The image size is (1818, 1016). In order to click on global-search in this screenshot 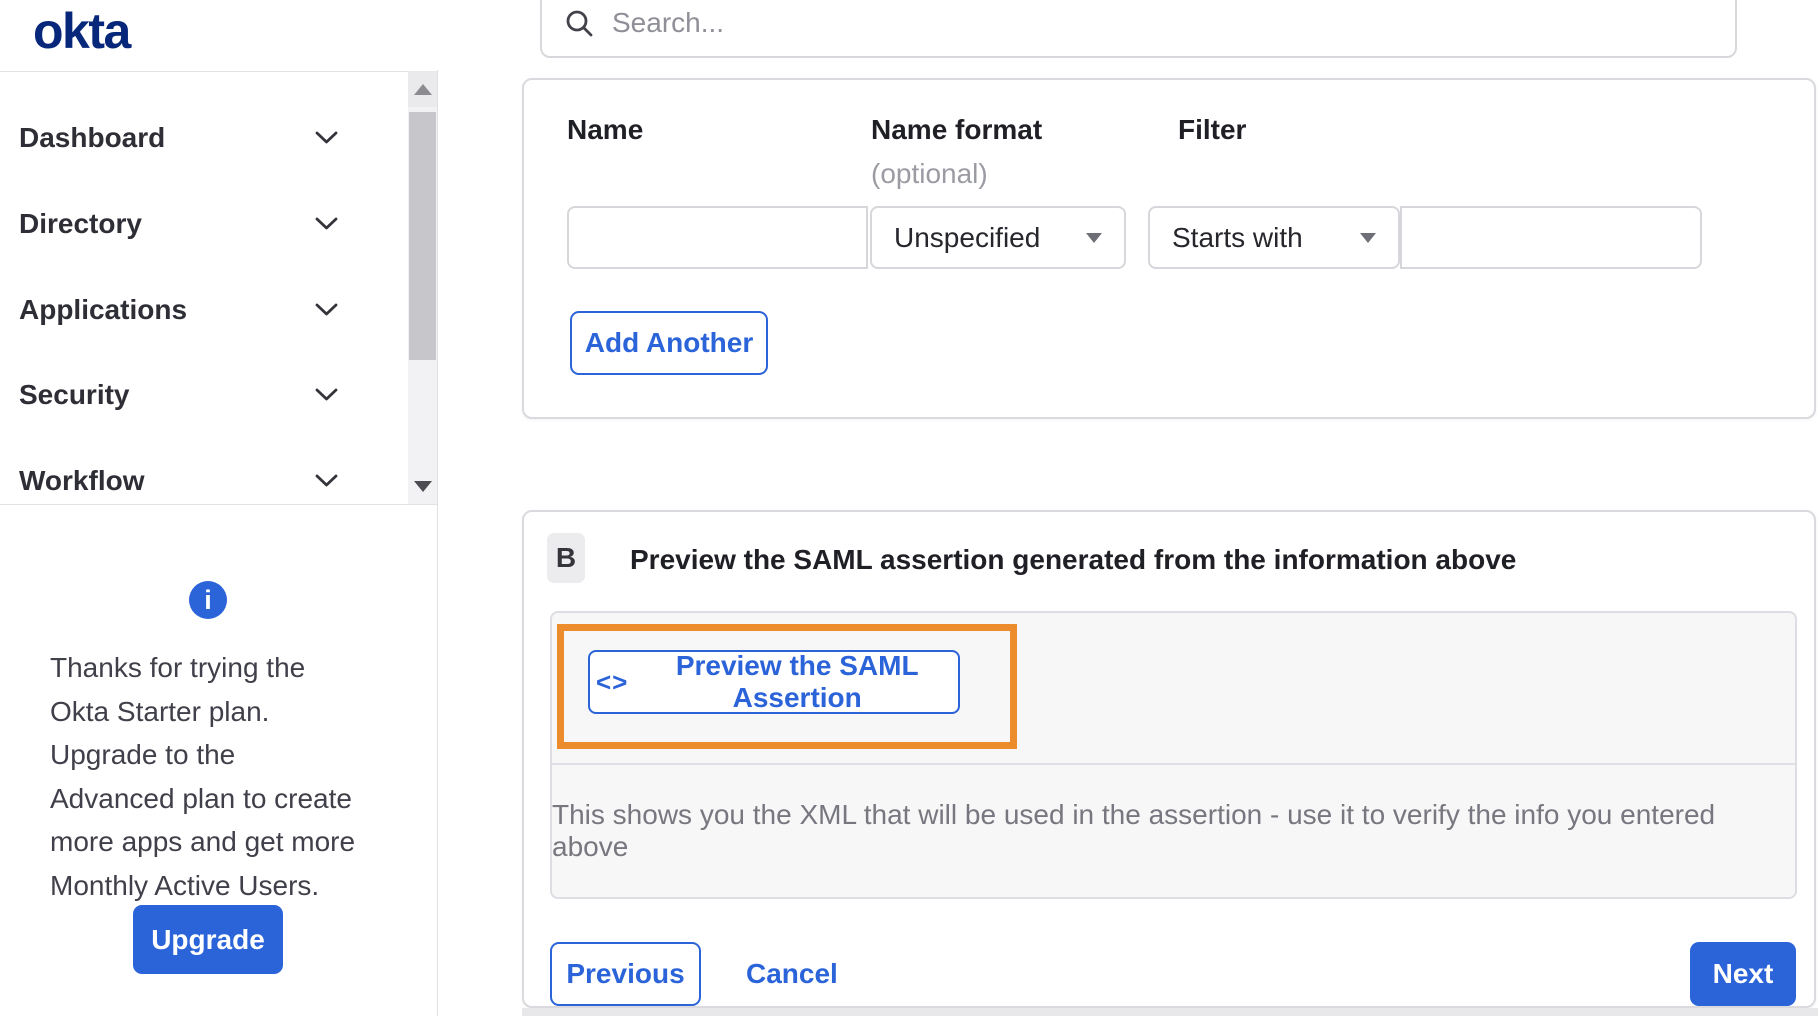, I will do `click(1138, 29)`.